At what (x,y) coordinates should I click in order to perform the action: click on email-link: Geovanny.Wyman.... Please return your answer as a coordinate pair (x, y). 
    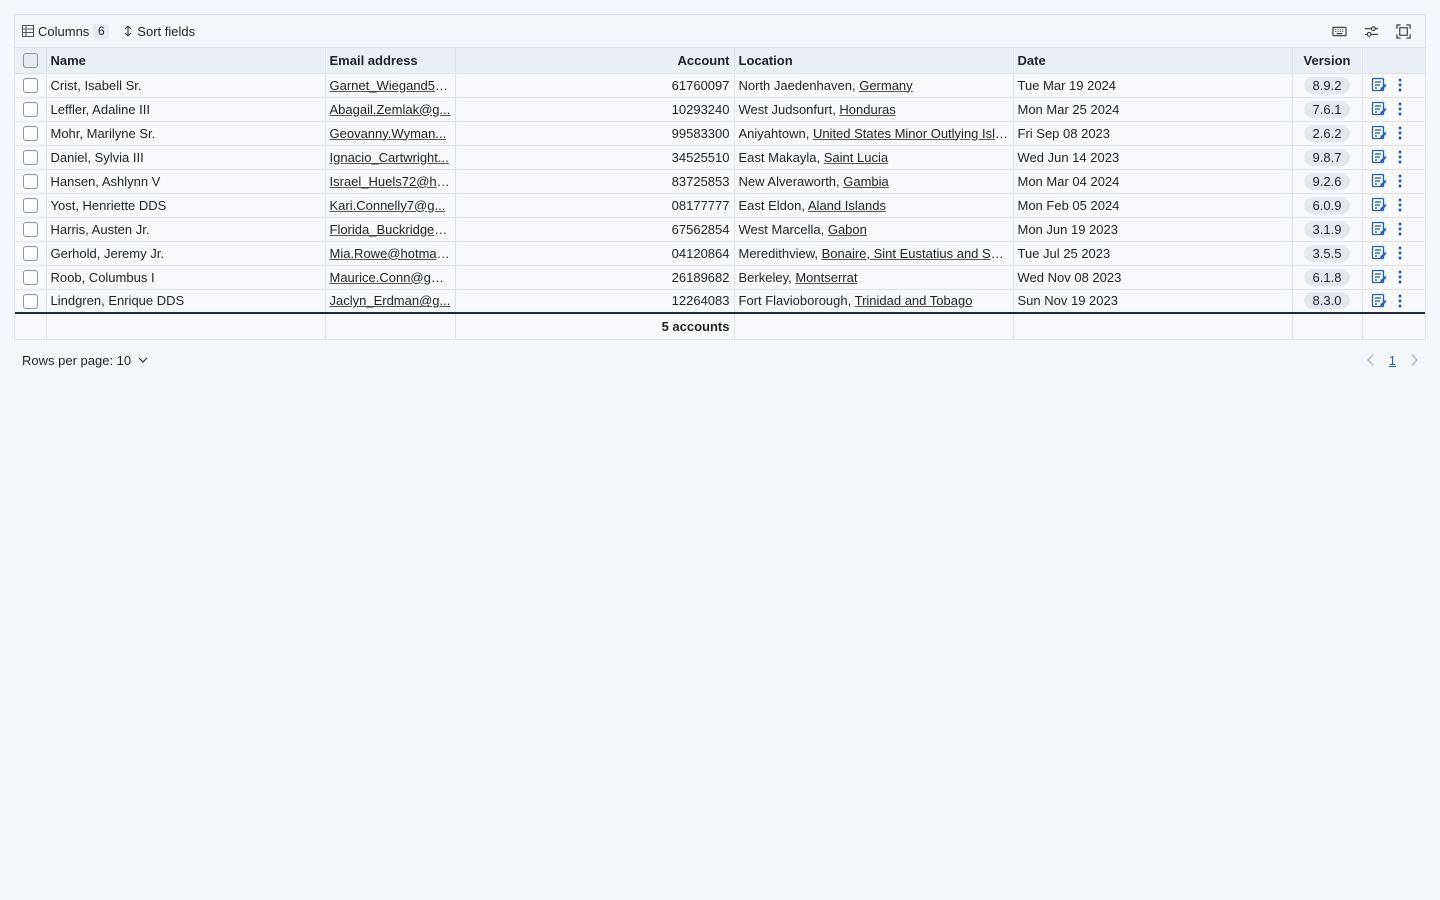
    Looking at the image, I should click on (388, 133).